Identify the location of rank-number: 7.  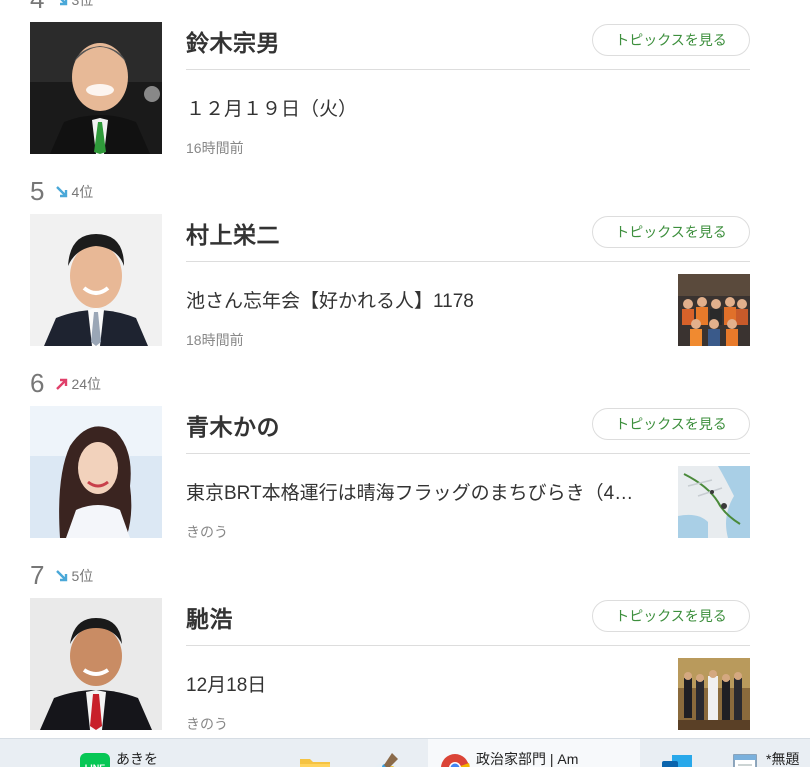
(37, 575).